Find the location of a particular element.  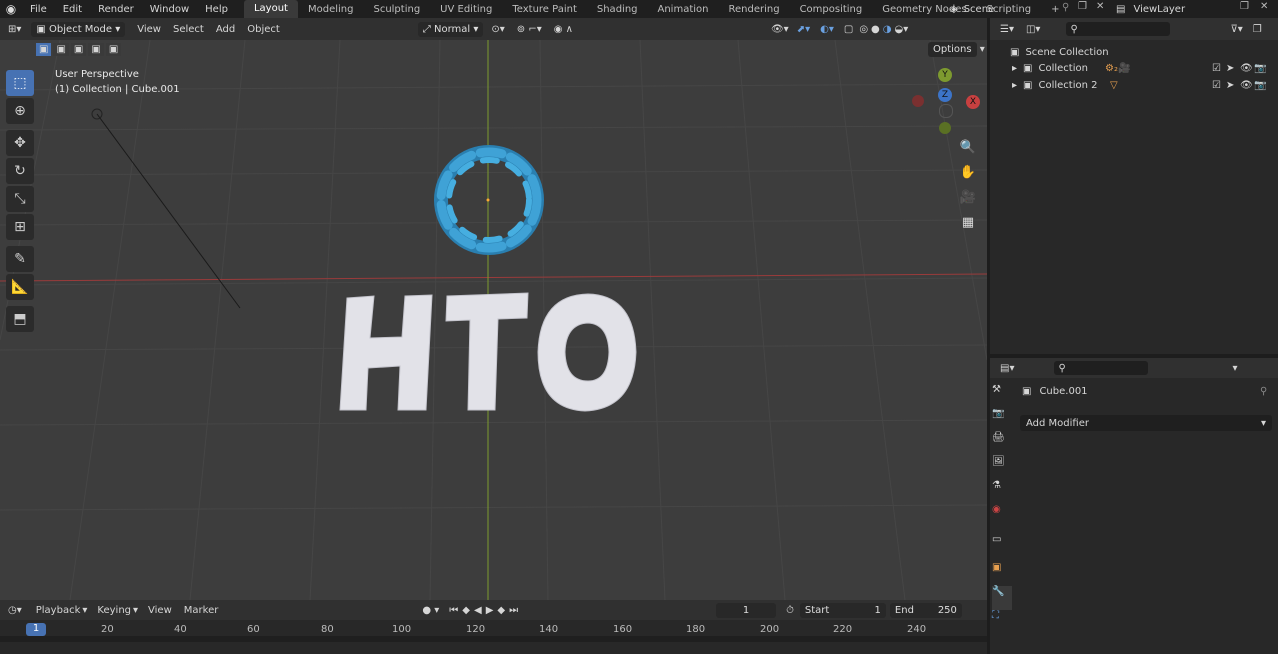

current-frame-field: 1 is located at coordinates (746, 610).